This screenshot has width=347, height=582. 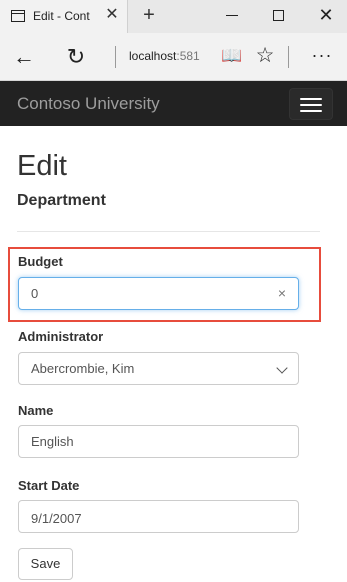 I want to click on minimize-icon, so click(x=232, y=15).